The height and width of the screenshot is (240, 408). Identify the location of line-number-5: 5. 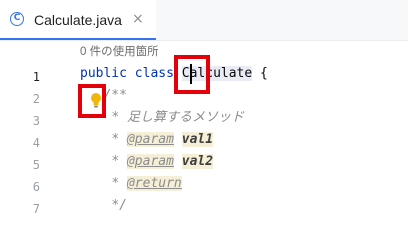
(36, 165).